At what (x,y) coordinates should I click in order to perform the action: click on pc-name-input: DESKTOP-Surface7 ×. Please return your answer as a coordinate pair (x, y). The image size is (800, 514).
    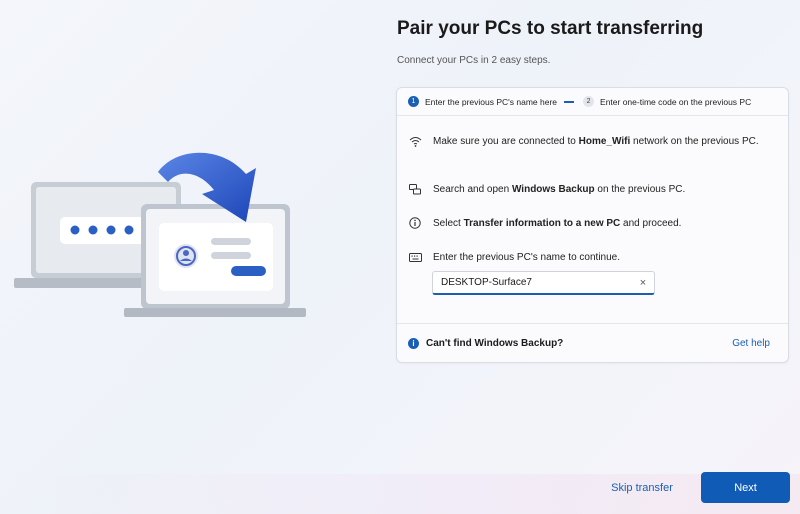
    Looking at the image, I should click on (543, 283).